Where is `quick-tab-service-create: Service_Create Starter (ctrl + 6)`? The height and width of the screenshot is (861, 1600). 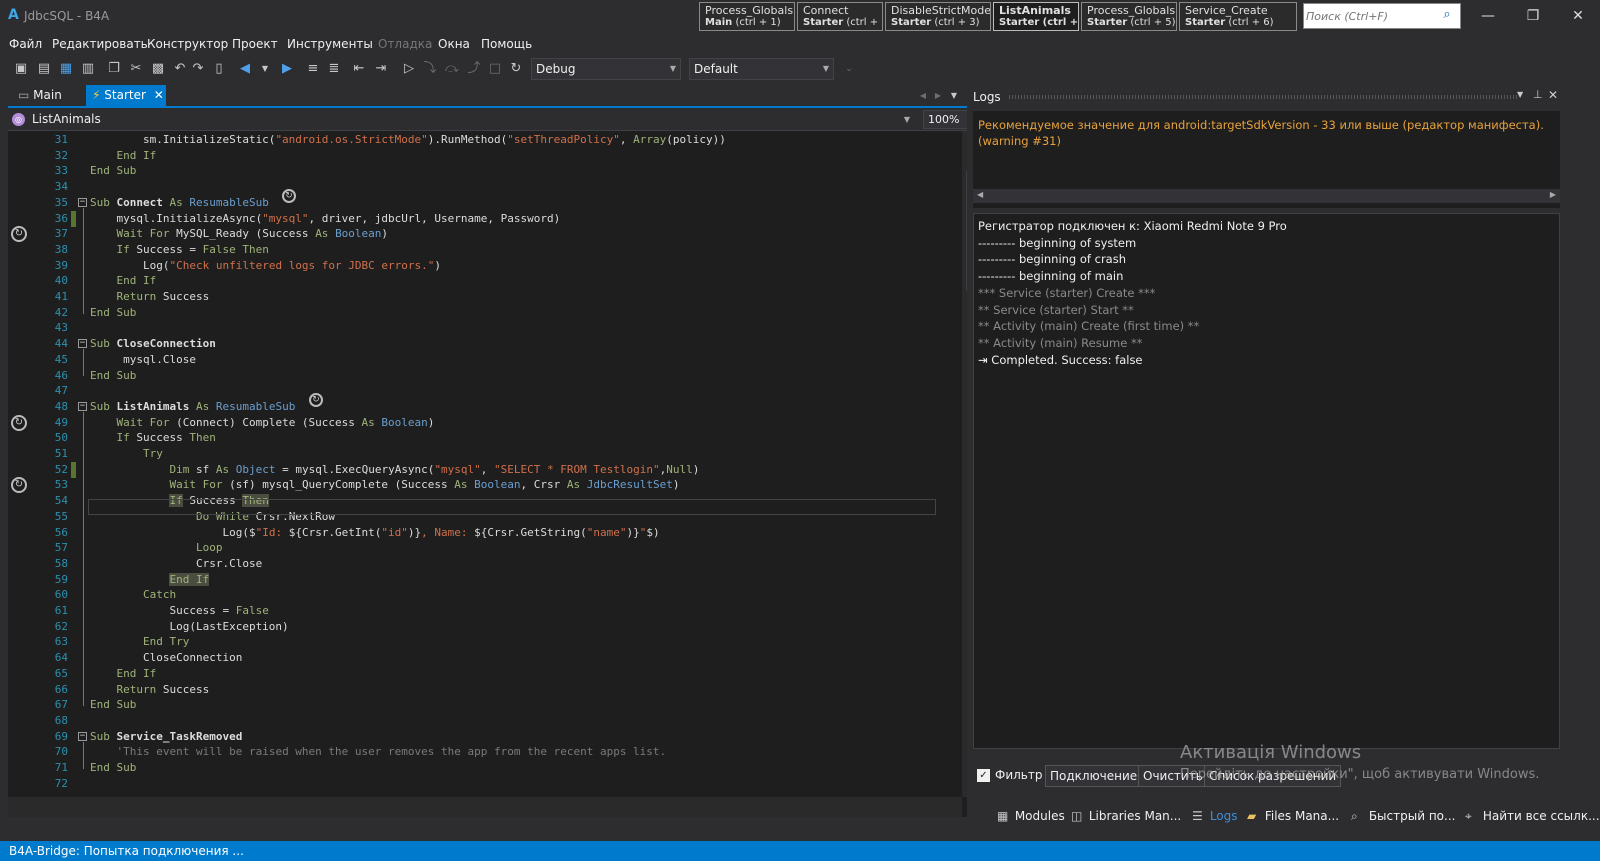 quick-tab-service-create: Service_Create Starter (ctrl + 6) is located at coordinates (1238, 16).